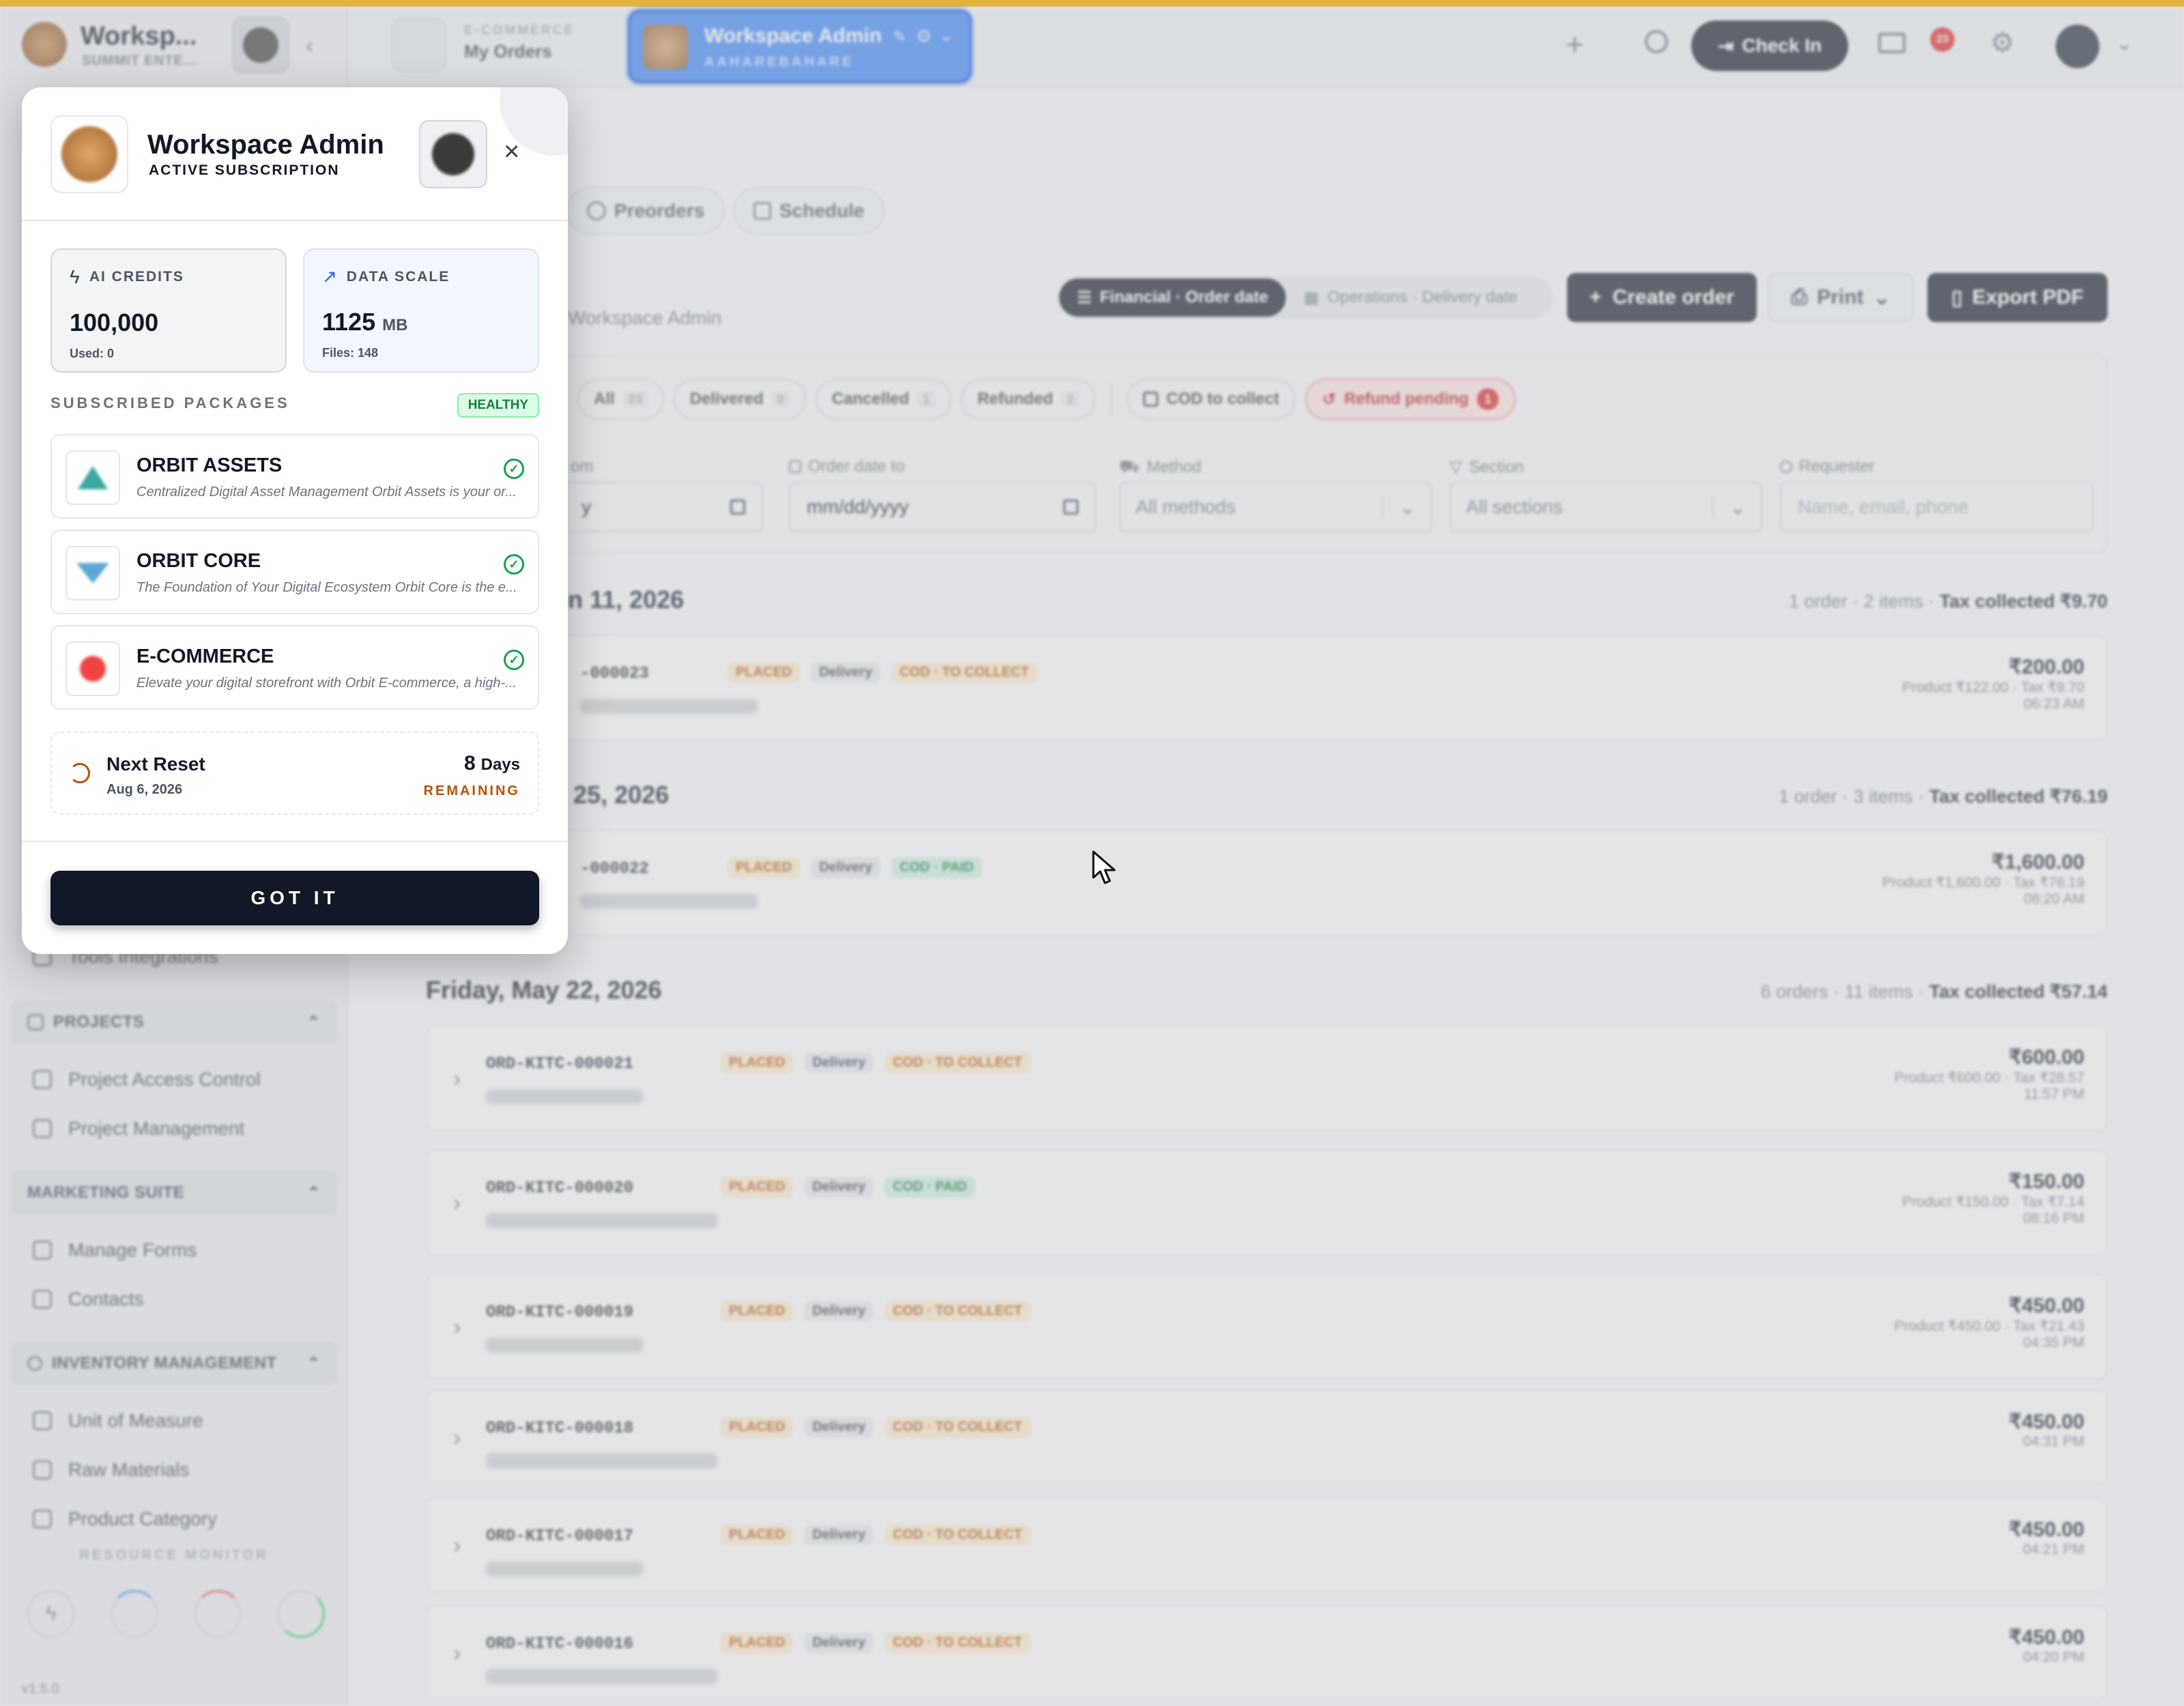 The image size is (2184, 1706). Describe the element at coordinates (93, 573) in the screenshot. I see `orbit-core-icon` at that location.